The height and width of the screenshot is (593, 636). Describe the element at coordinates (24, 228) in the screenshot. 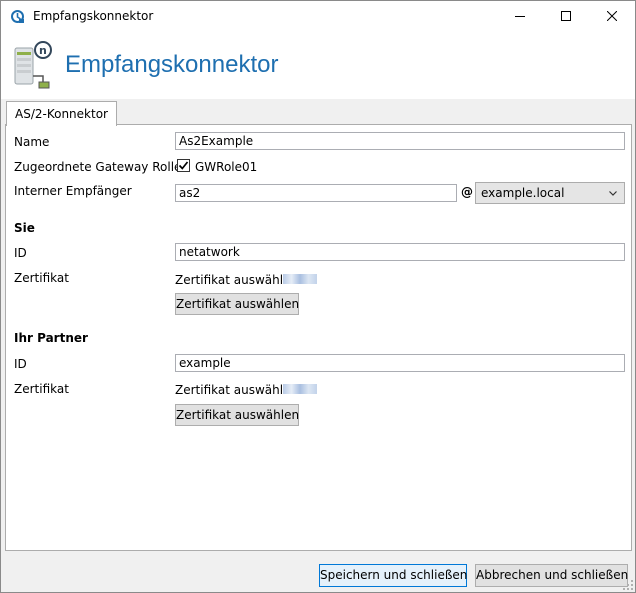

I see `sie-heading: Sie` at that location.